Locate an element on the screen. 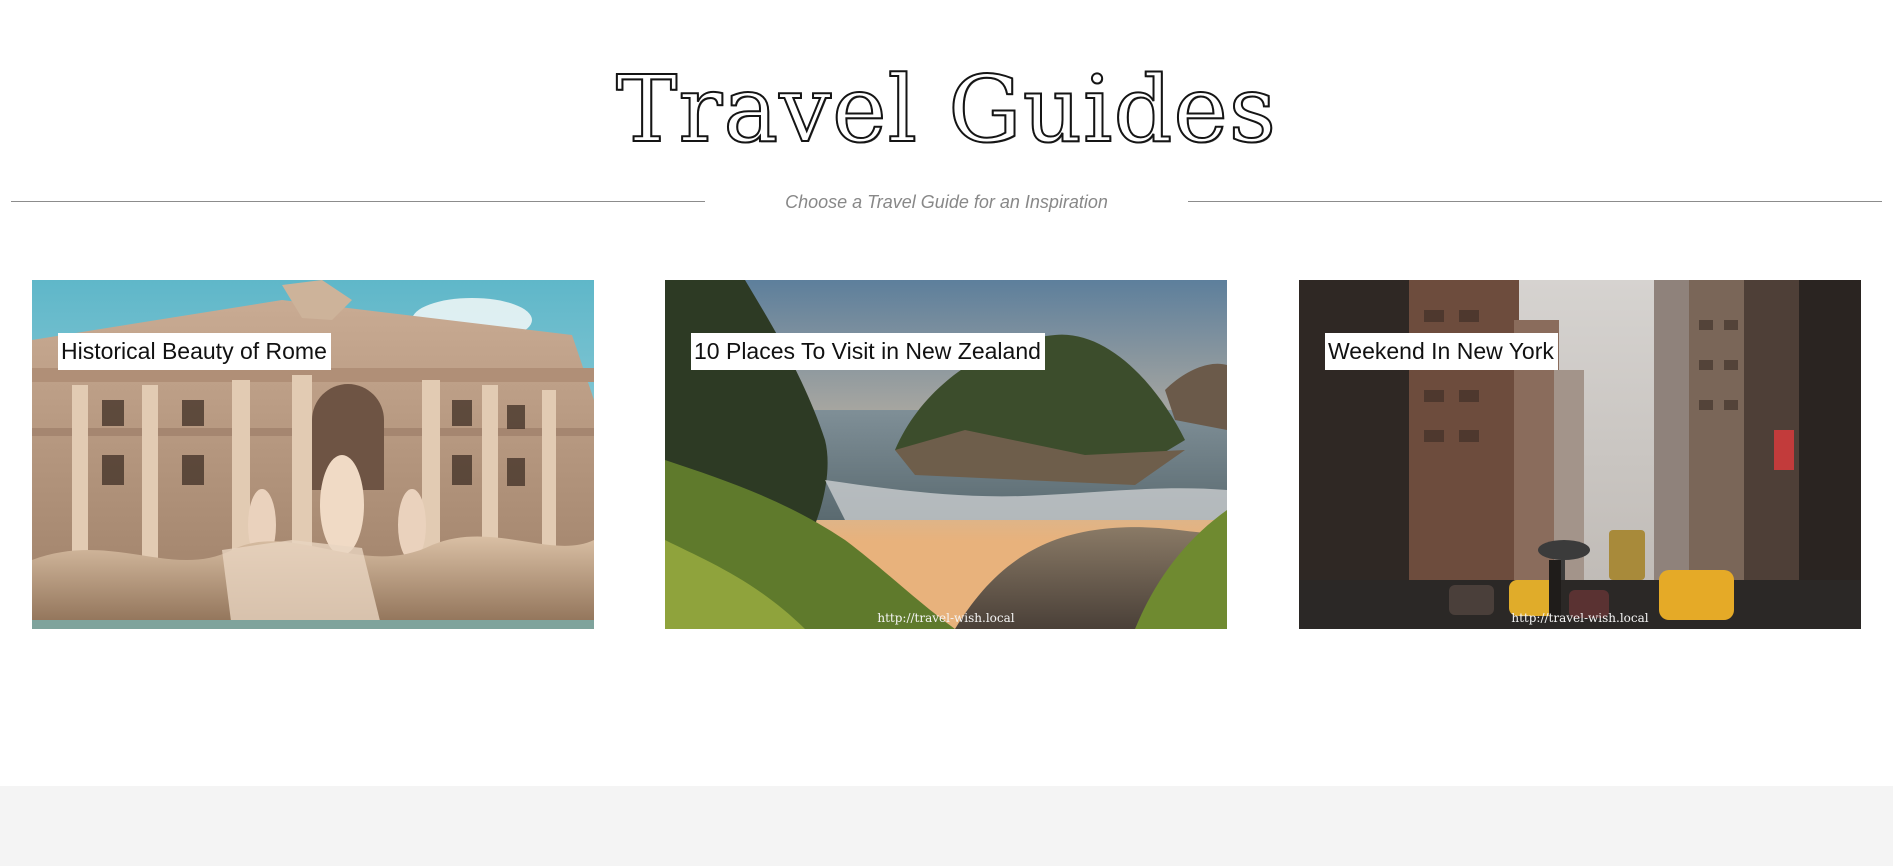 The width and height of the screenshot is (1893, 866). page-title: Travel Guides is located at coordinates (946, 109).